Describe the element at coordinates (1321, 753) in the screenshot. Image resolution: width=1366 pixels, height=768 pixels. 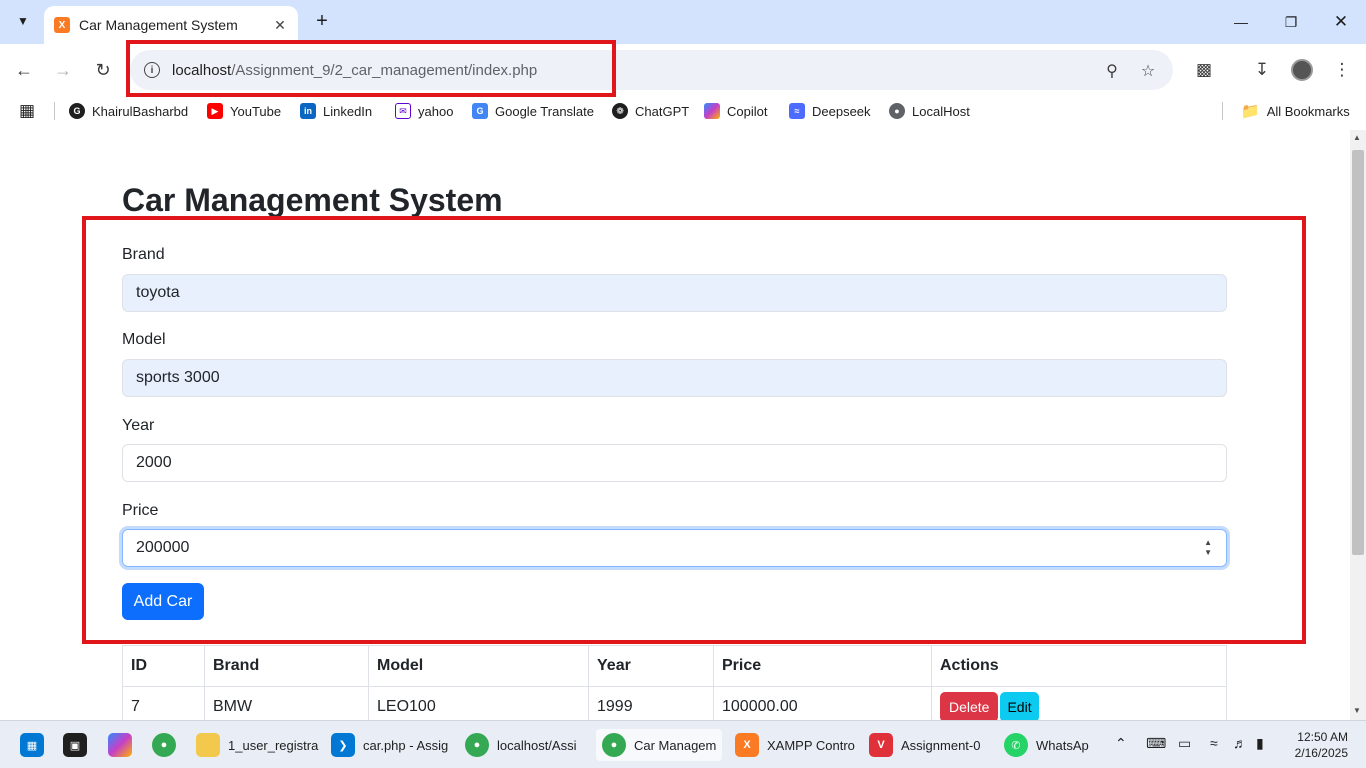
I see `clock-date: 2/16/2025` at that location.